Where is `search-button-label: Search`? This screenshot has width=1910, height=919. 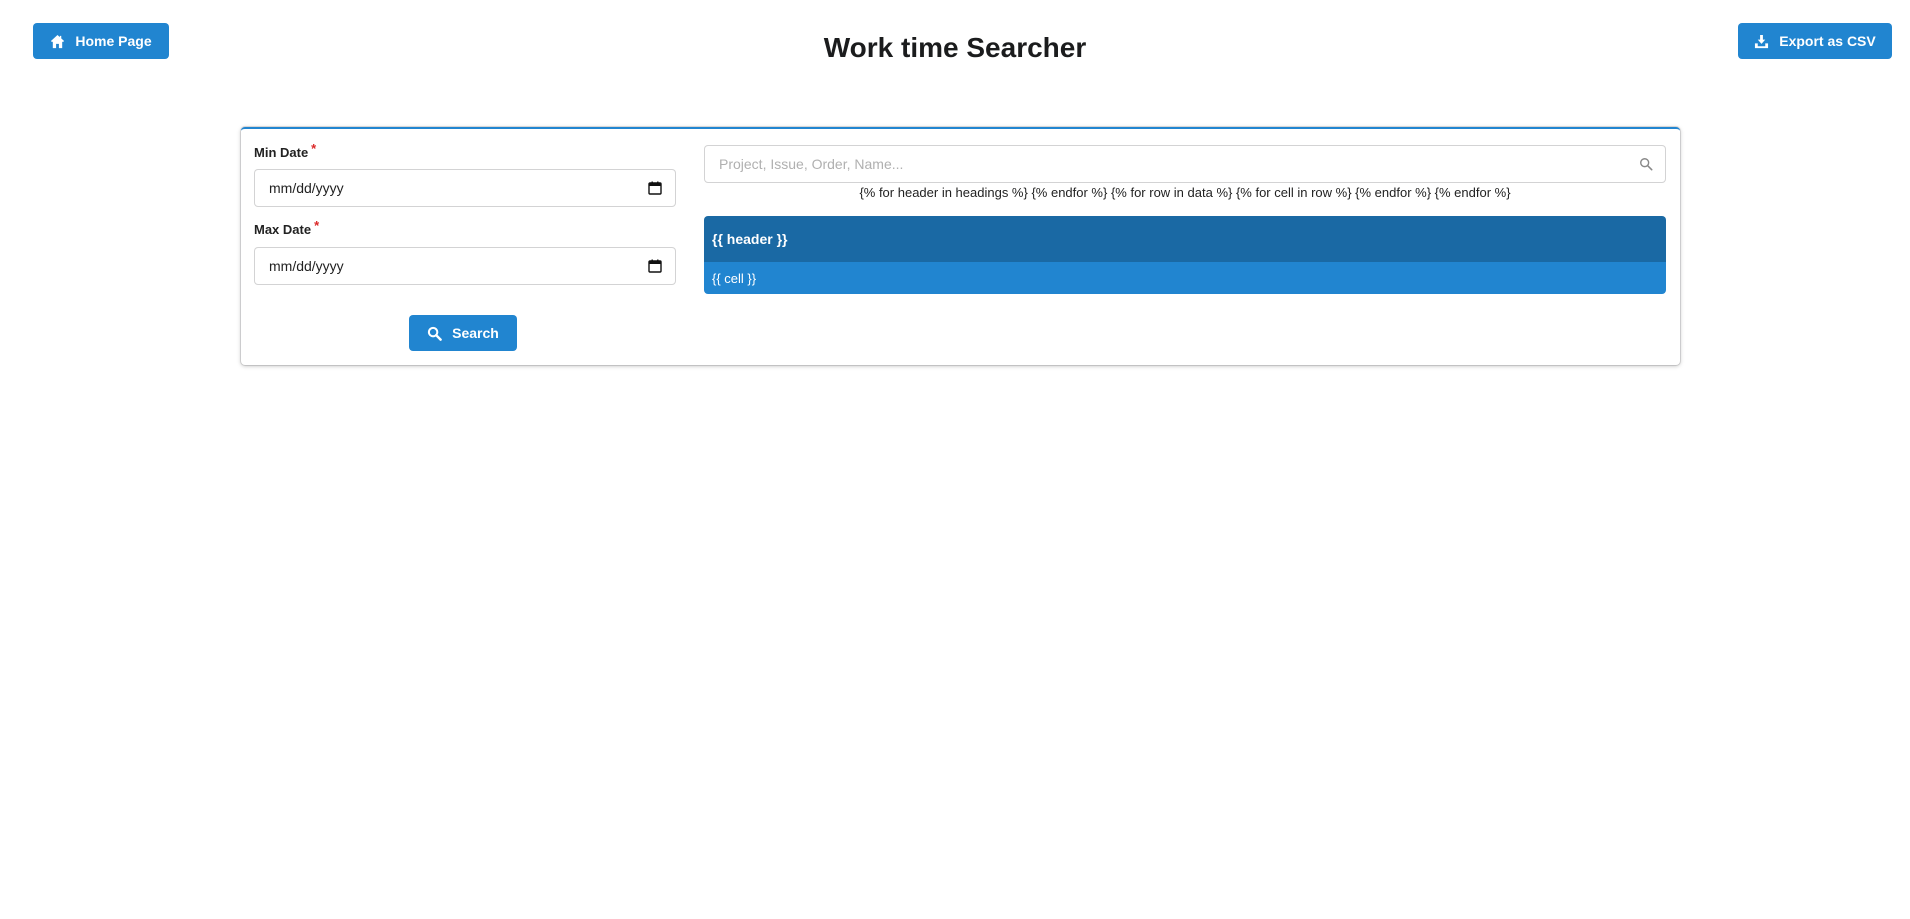
search-button-label: Search is located at coordinates (475, 333).